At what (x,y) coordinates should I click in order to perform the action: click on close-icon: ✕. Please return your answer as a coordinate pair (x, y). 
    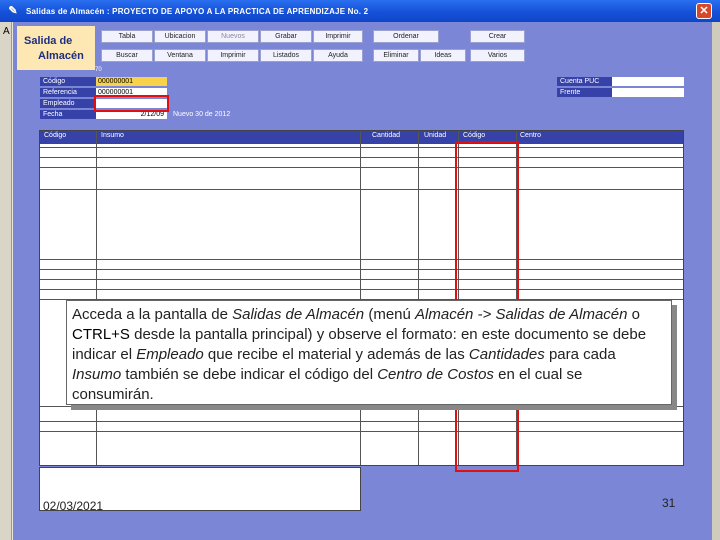
    Looking at the image, I should click on (704, 11).